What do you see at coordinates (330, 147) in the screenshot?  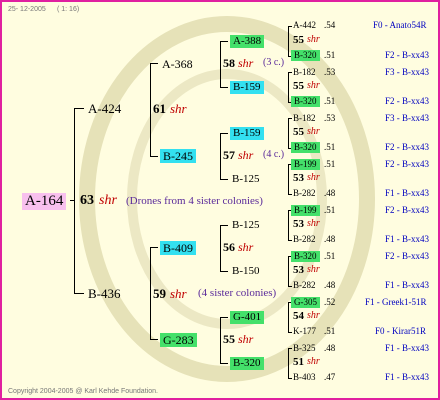 I see `gen4-year-5: .51` at bounding box center [330, 147].